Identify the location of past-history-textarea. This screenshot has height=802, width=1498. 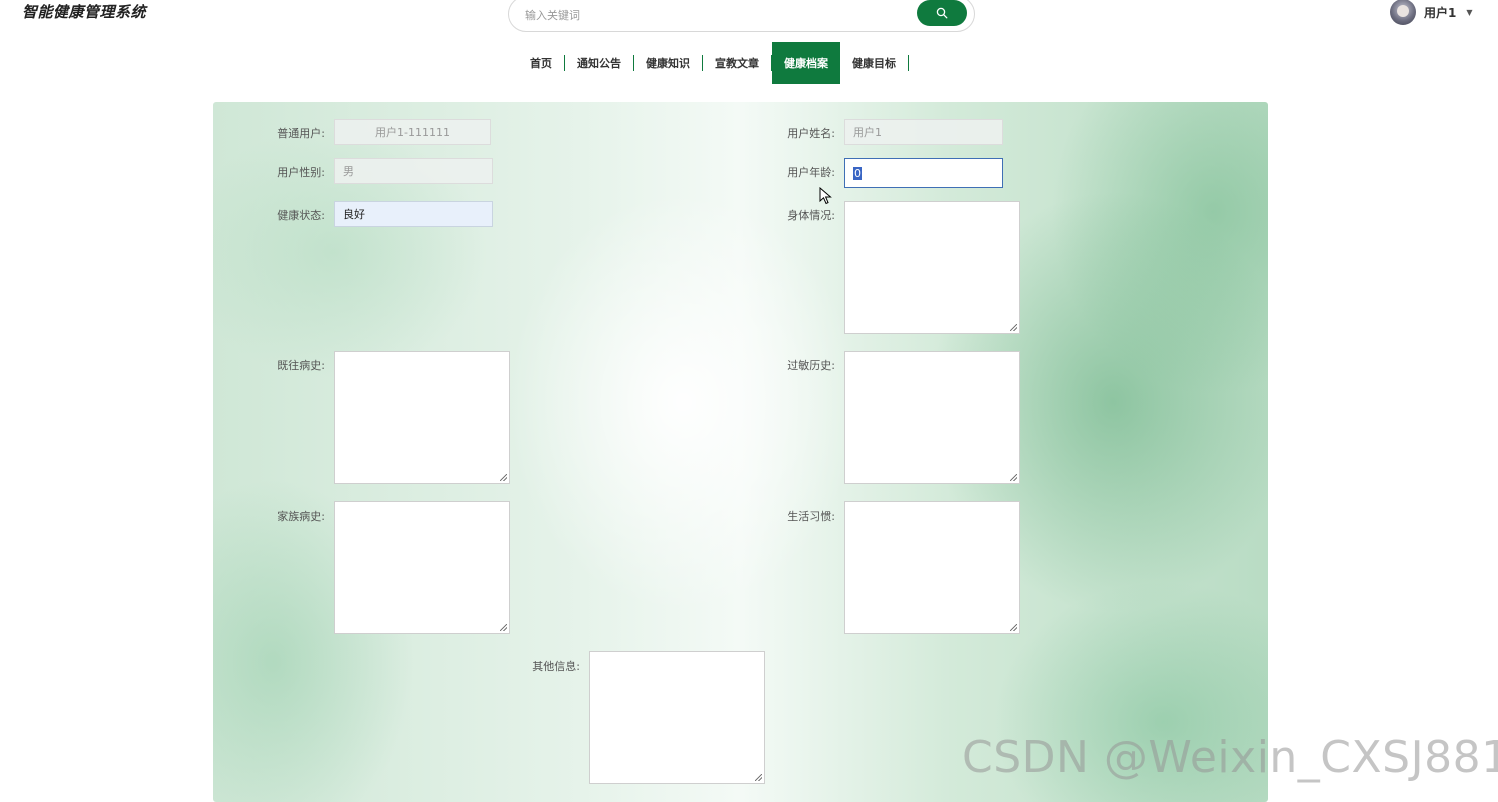
(422, 417).